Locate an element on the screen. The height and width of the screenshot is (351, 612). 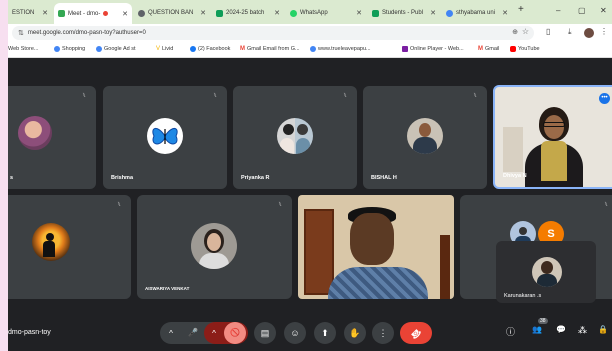
activities-icon: ⁂ is located at coordinates (582, 330).